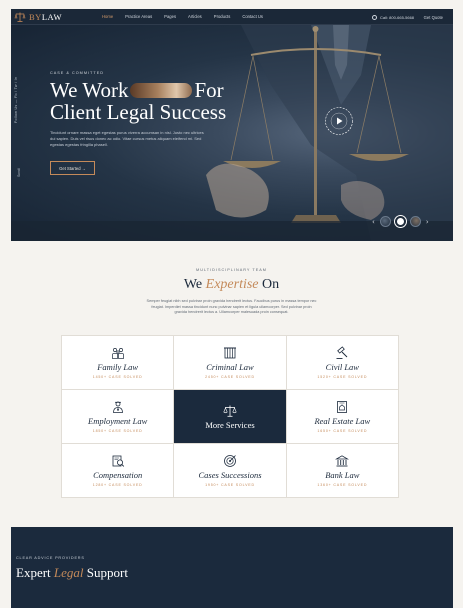 This screenshot has width=463, height=608. I want to click on phone-icon, so click(374, 17).